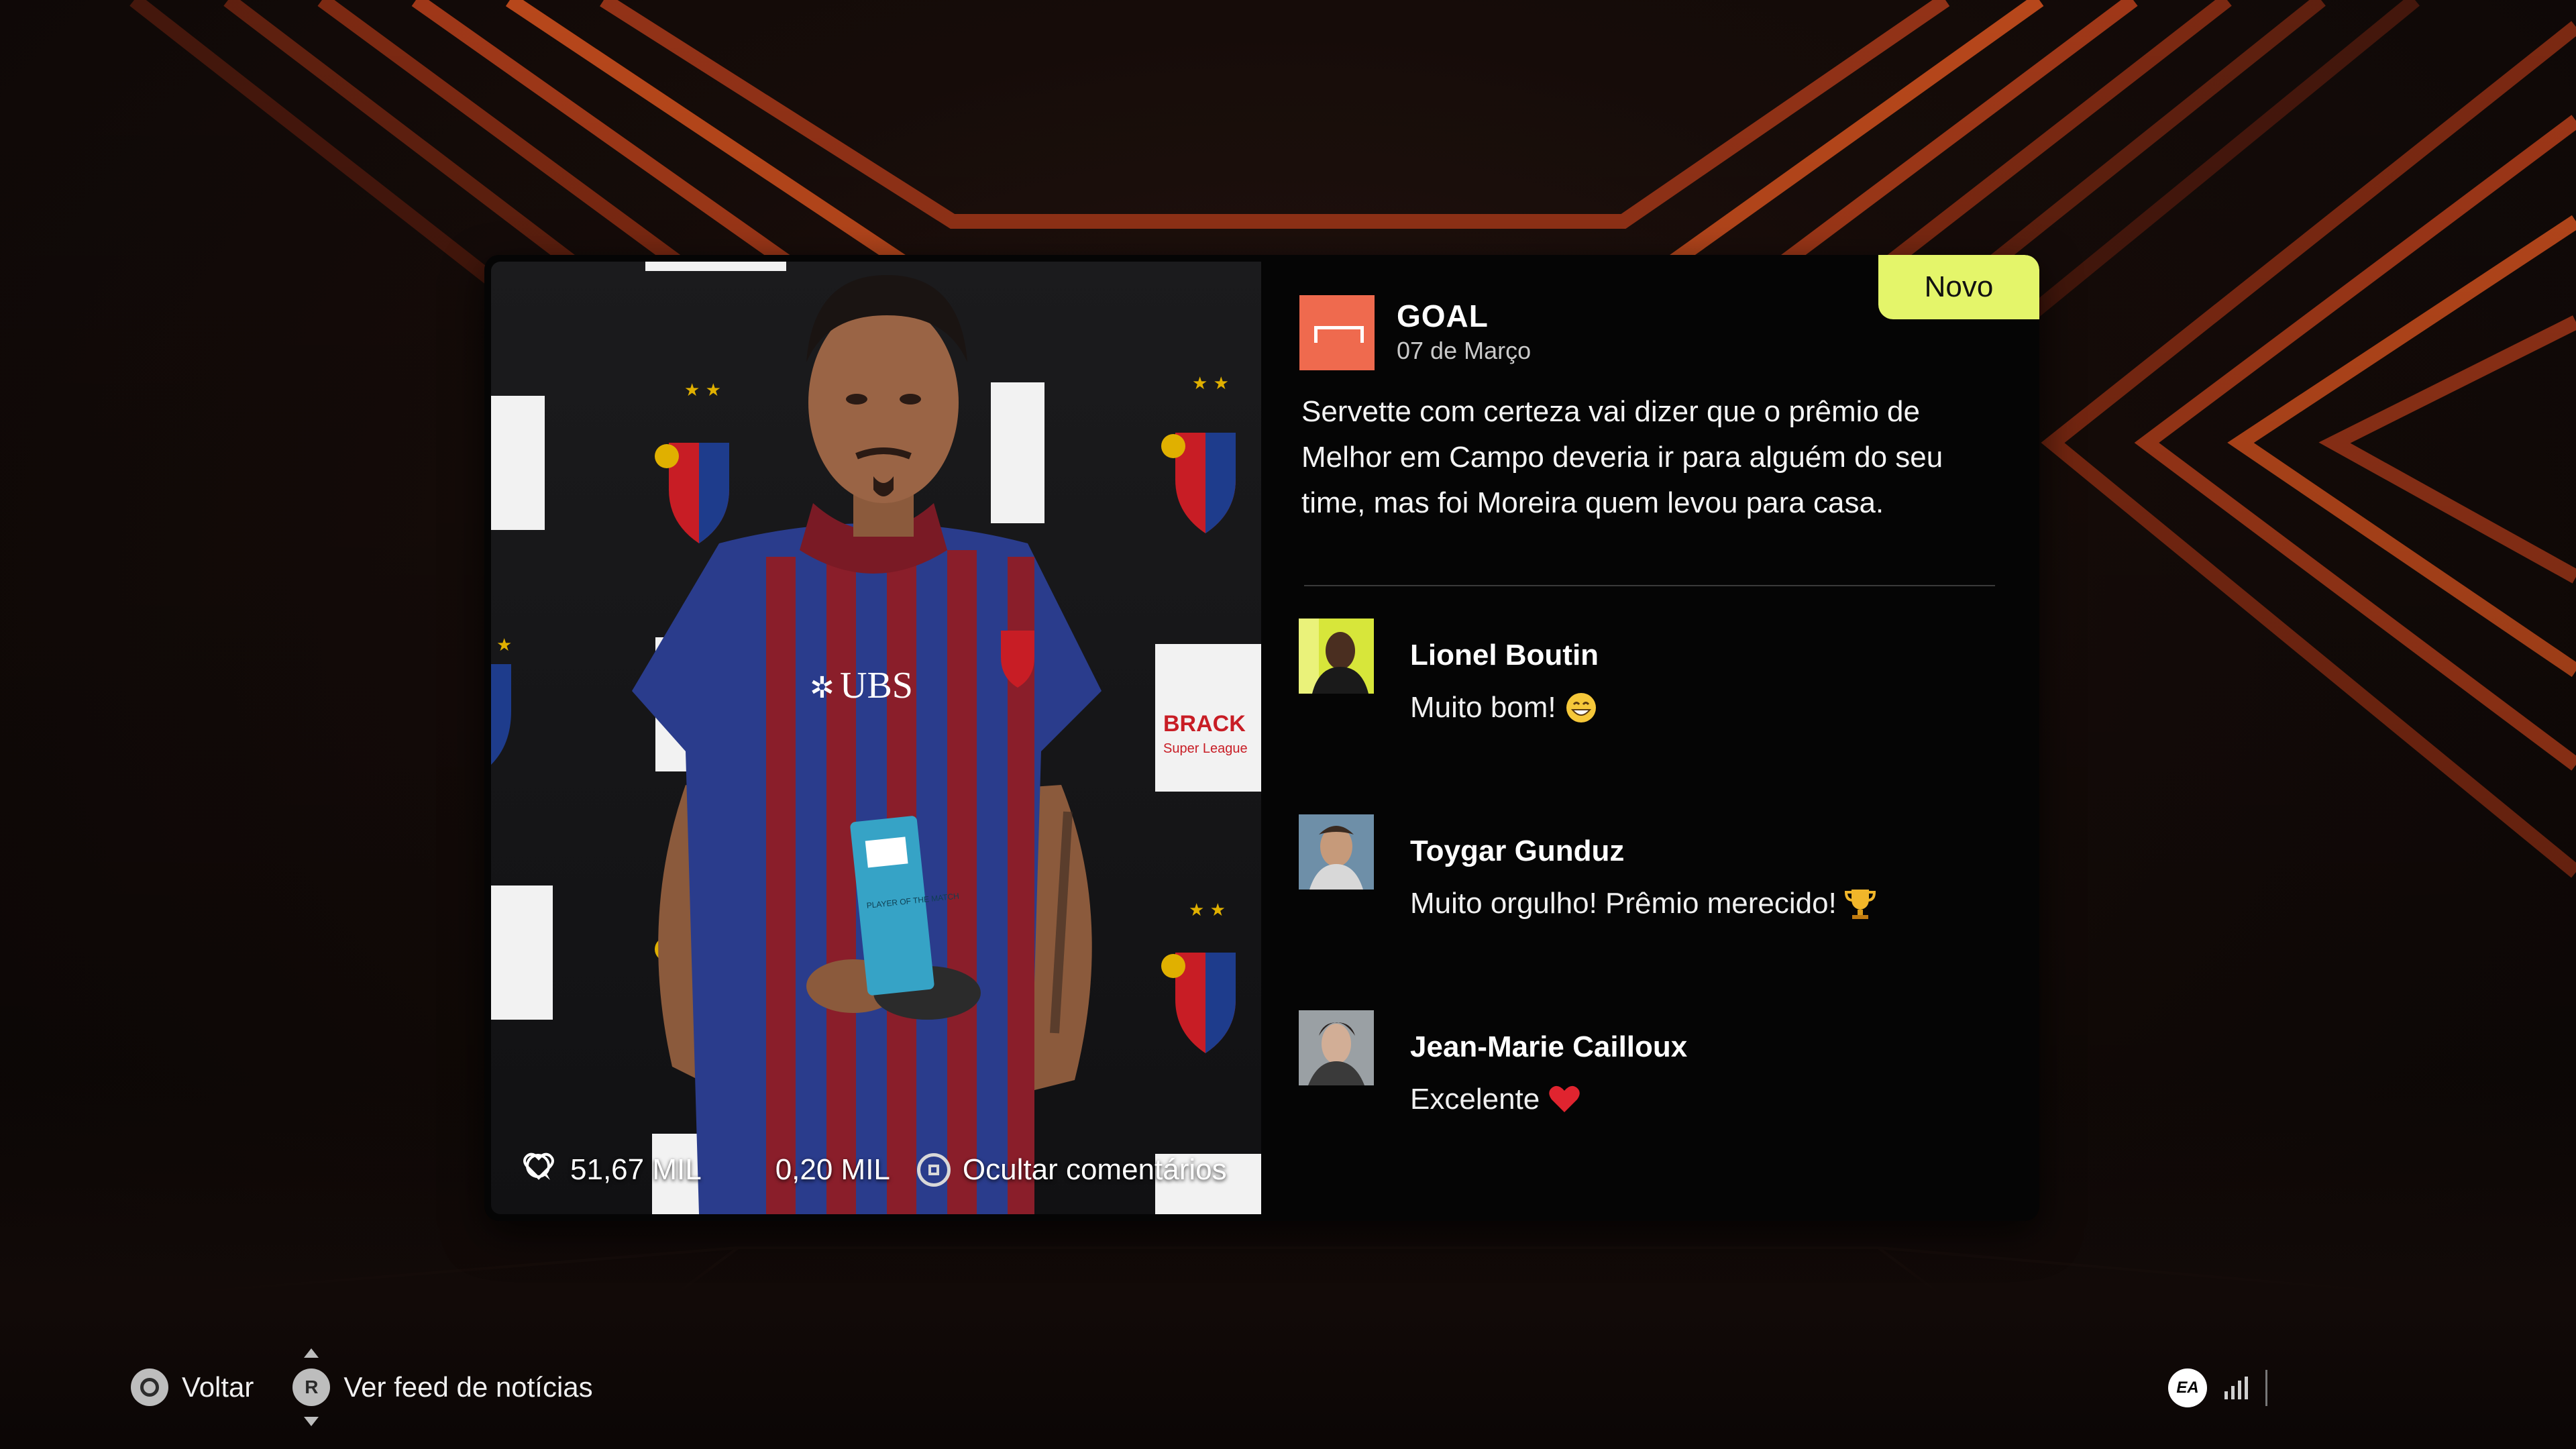  Describe the element at coordinates (1549, 1046) in the screenshot. I see `comment-author: Jean-Marie Cailloux` at that location.